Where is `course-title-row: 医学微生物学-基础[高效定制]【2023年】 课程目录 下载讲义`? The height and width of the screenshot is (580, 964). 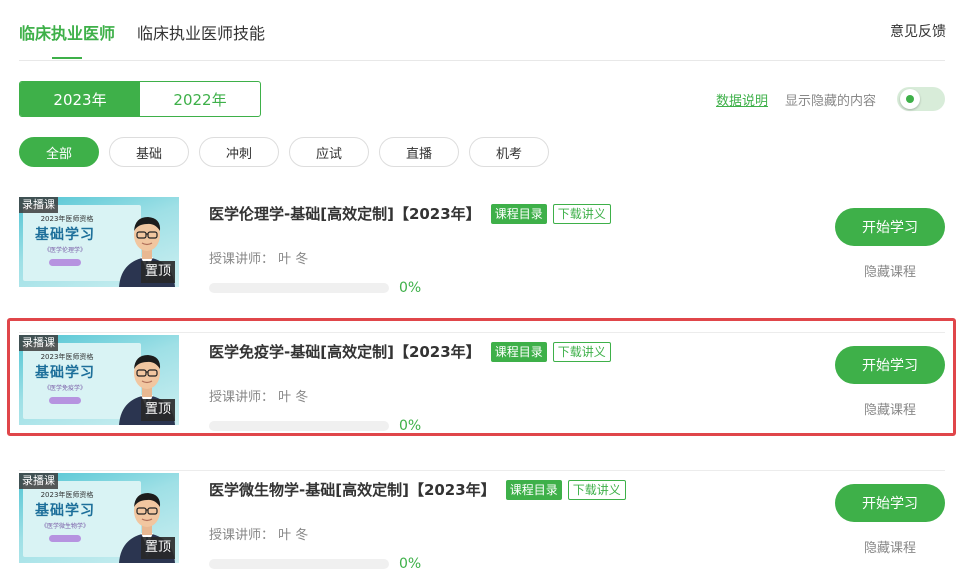
course-title-row: 医学微生物学-基础[高效定制]【2023年】 课程目录 下载讲义 is located at coordinates (417, 489).